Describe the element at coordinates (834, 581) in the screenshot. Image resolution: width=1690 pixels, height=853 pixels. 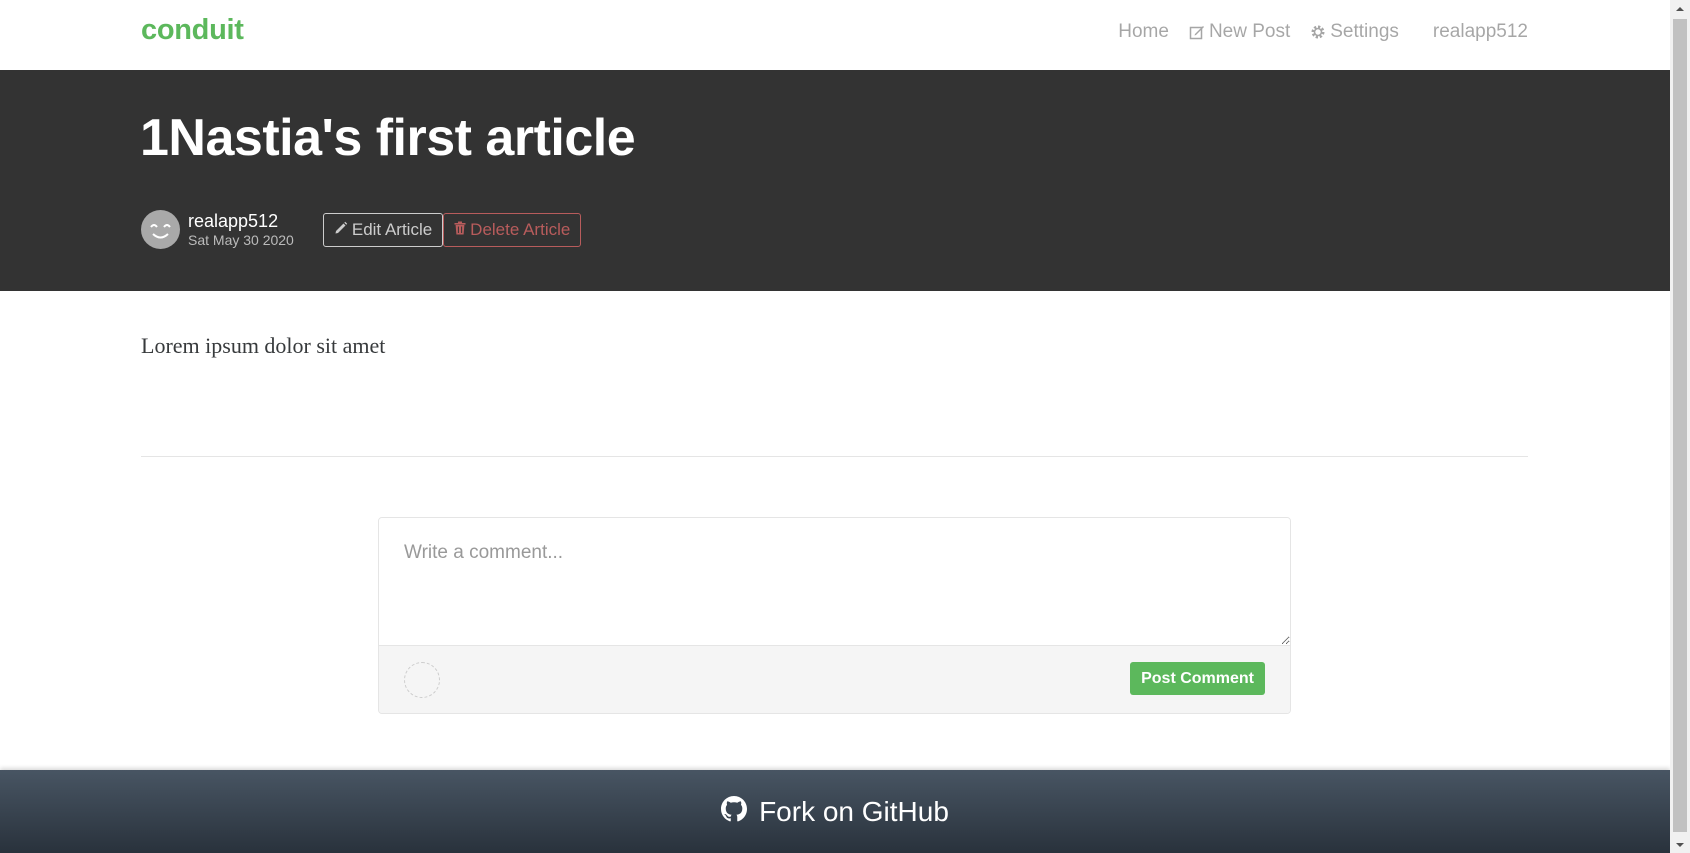
I see `comment-input` at that location.